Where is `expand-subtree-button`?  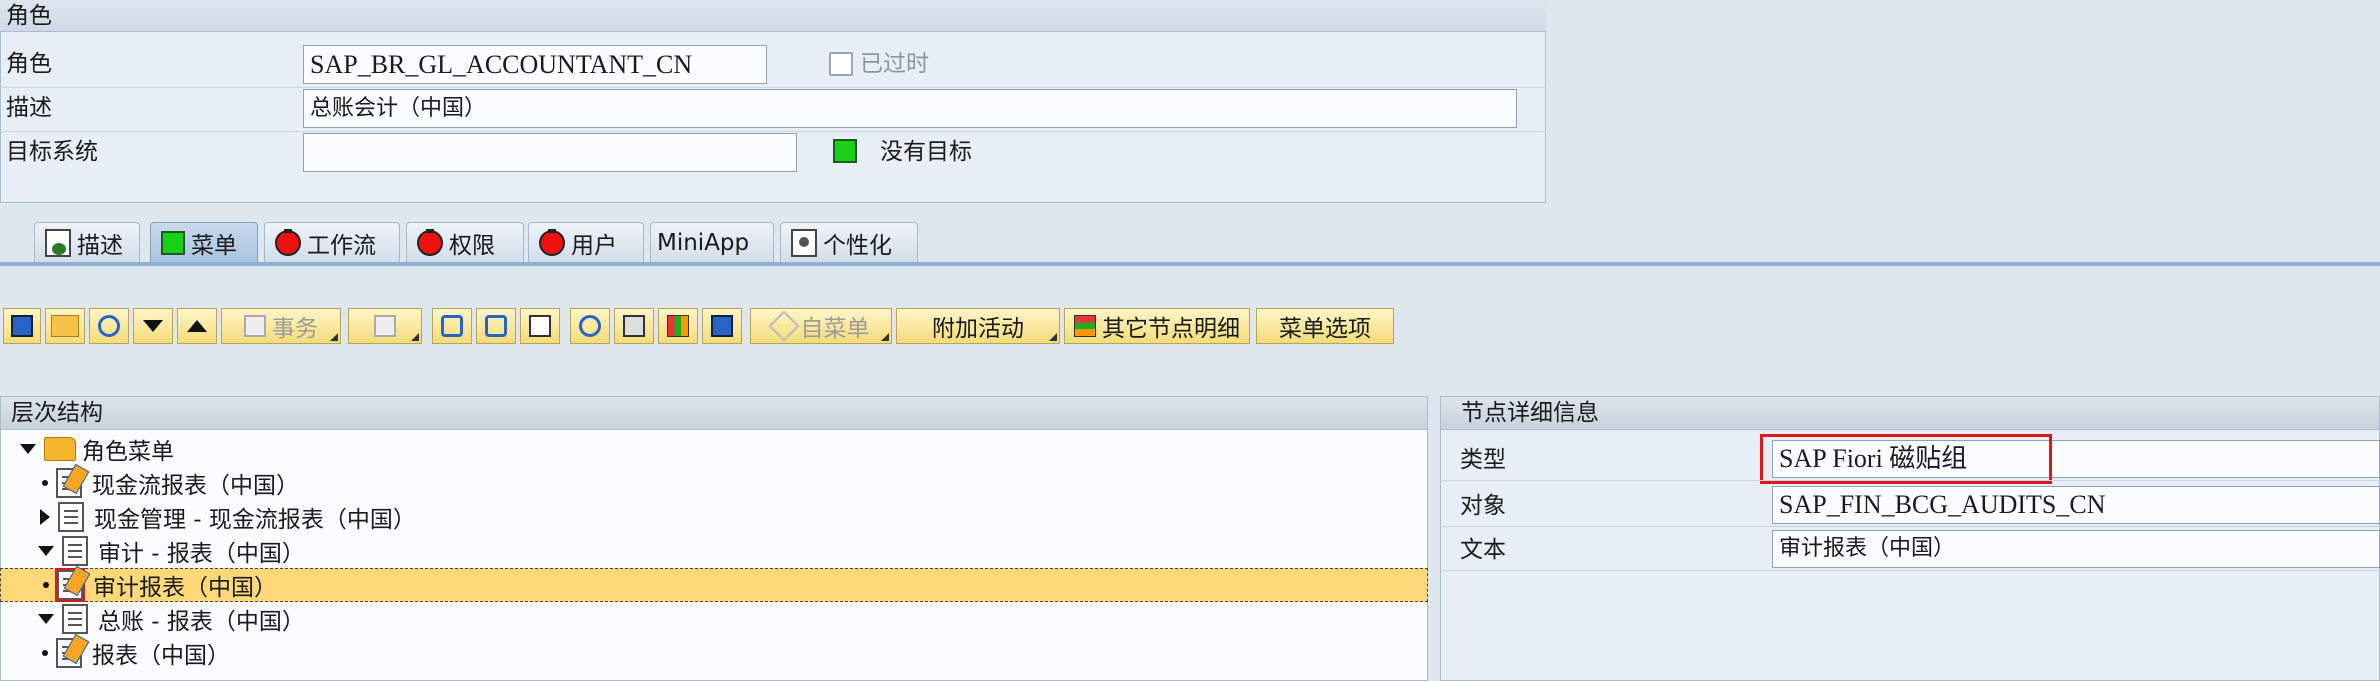
expand-subtree-button is located at coordinates (540, 326).